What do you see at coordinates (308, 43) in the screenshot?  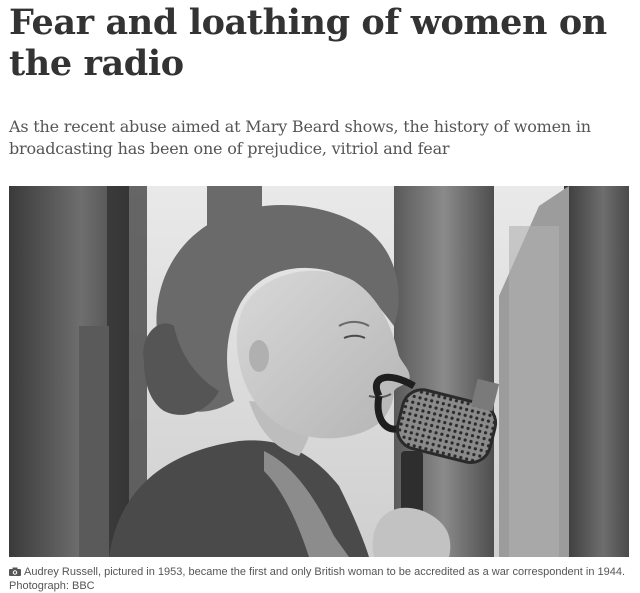 I see `headline: Fear and loathing of women on the radio` at bounding box center [308, 43].